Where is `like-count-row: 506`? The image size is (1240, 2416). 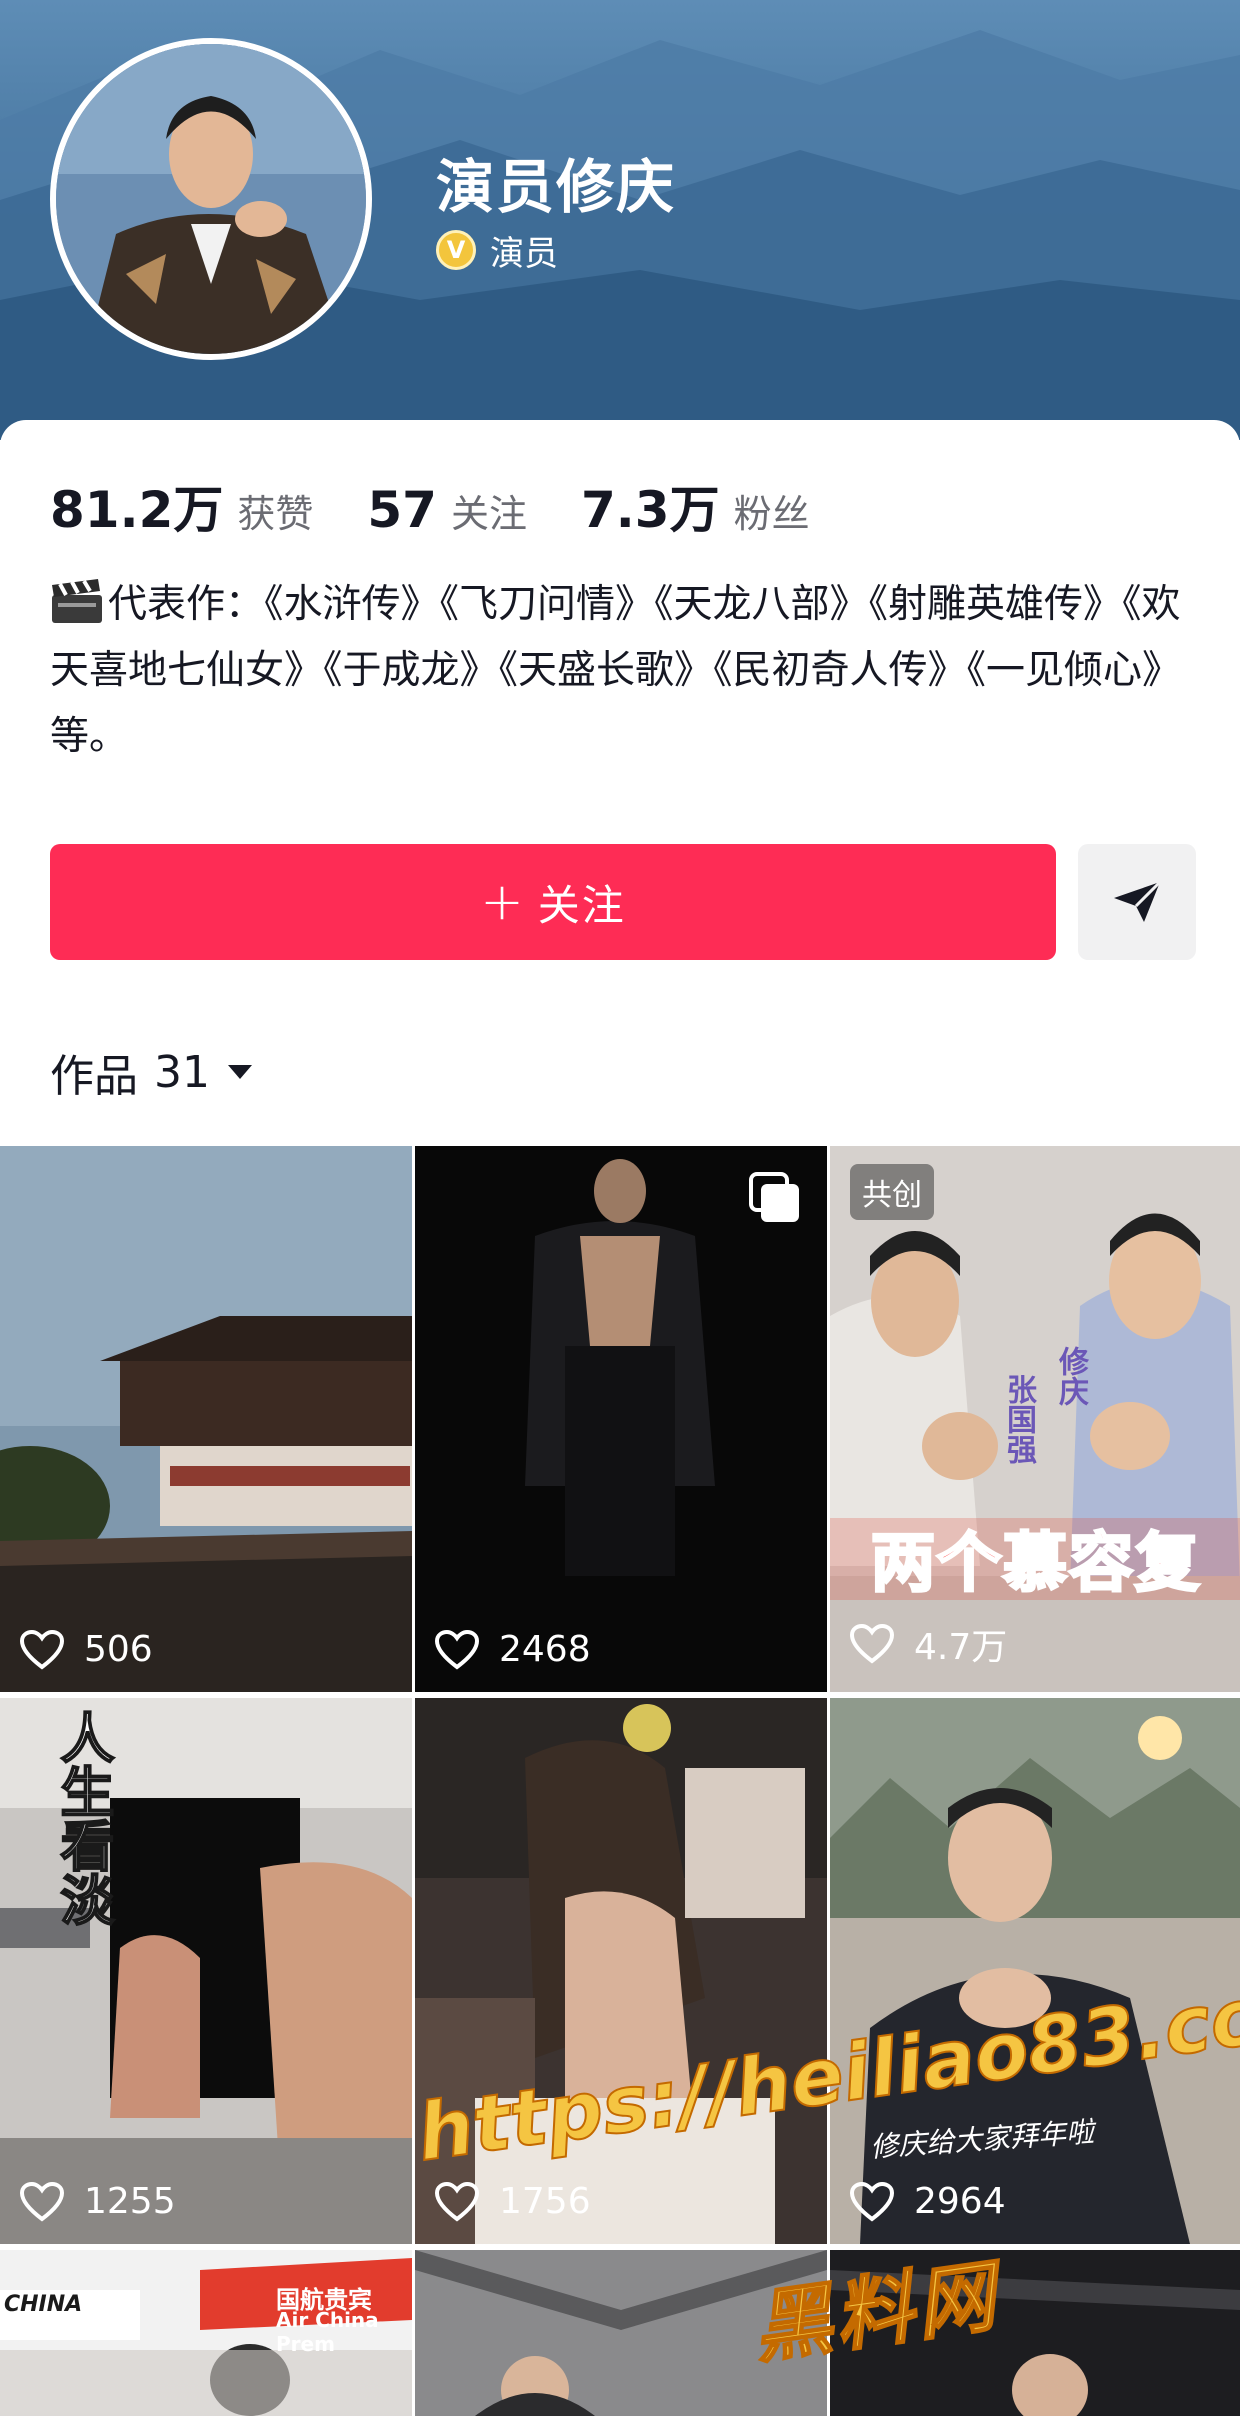 like-count-row: 506 is located at coordinates (86, 1649).